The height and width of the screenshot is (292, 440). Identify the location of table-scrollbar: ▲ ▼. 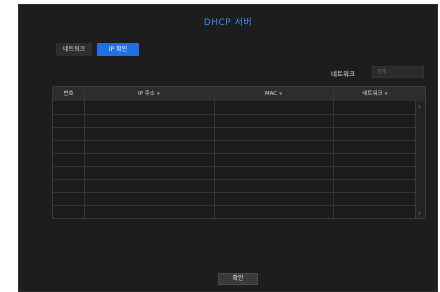
(420, 159).